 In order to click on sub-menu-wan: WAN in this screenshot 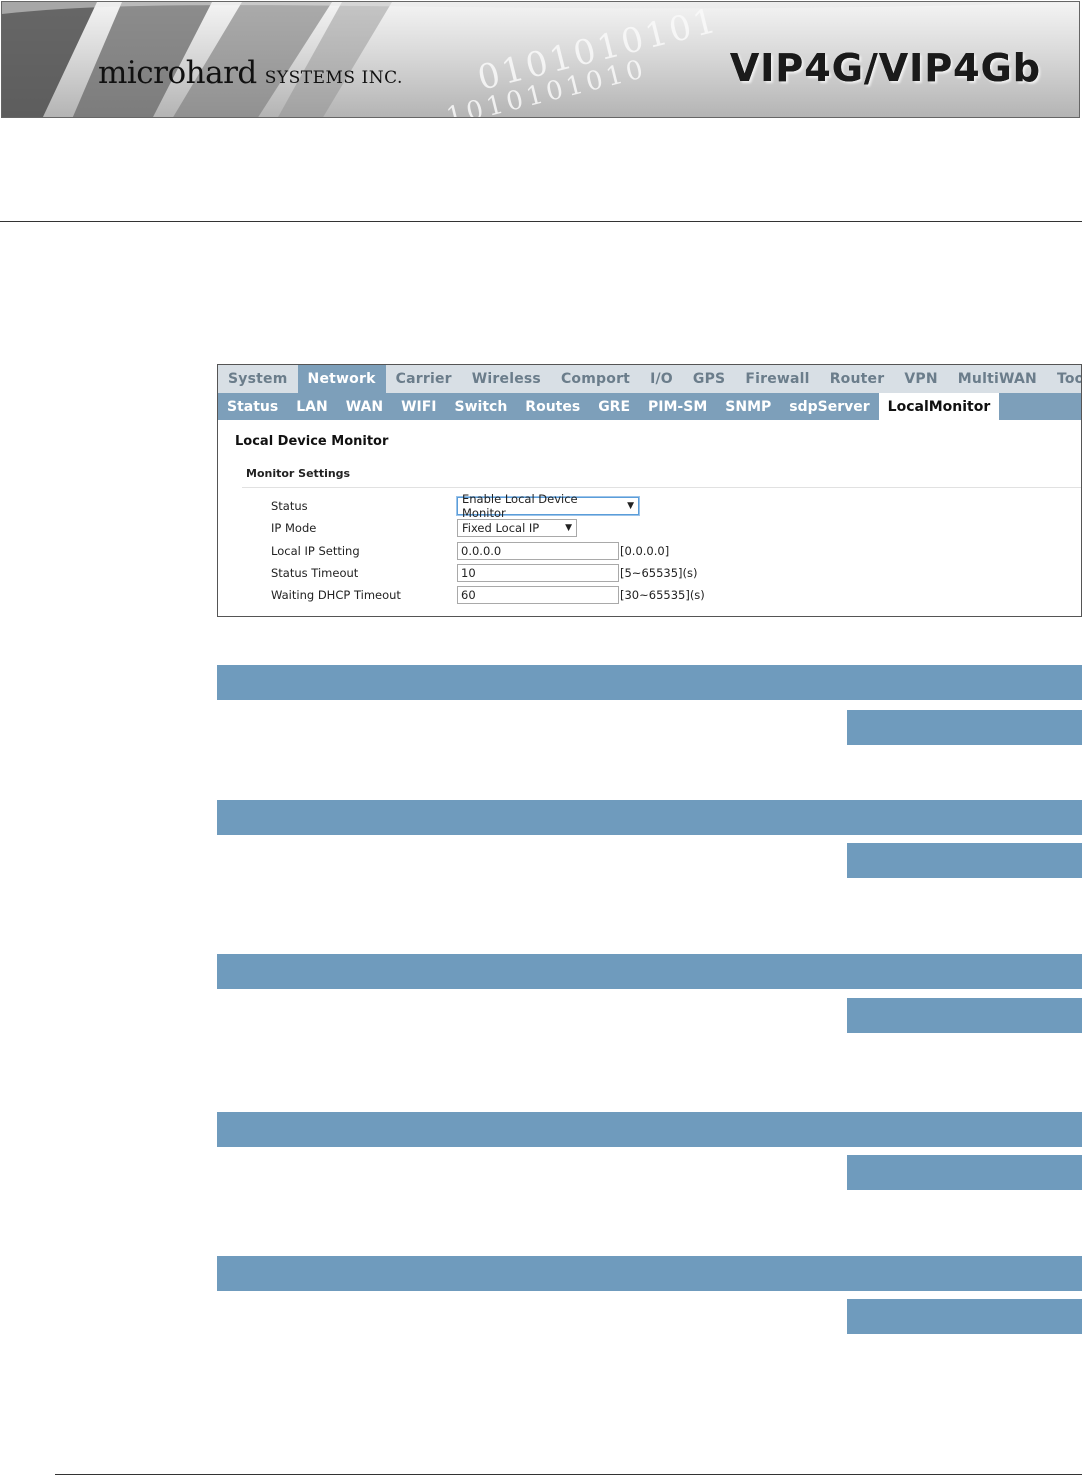, I will do `click(364, 406)`.